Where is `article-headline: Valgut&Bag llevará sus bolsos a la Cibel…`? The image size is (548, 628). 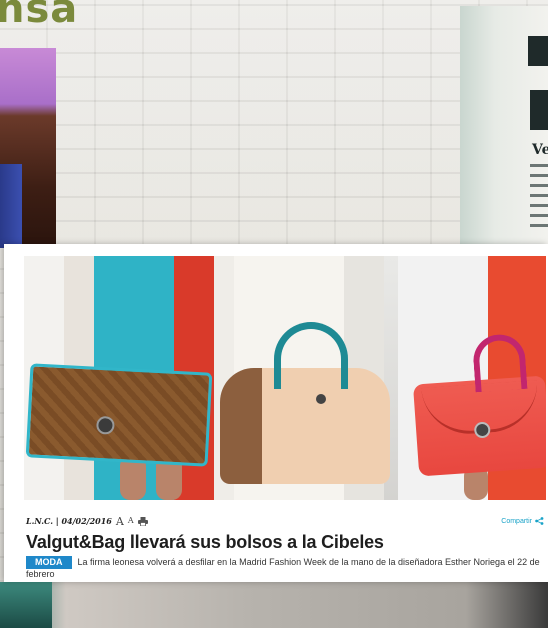 article-headline: Valgut&Bag llevará sus bolsos a la Cibel… is located at coordinates (285, 542).